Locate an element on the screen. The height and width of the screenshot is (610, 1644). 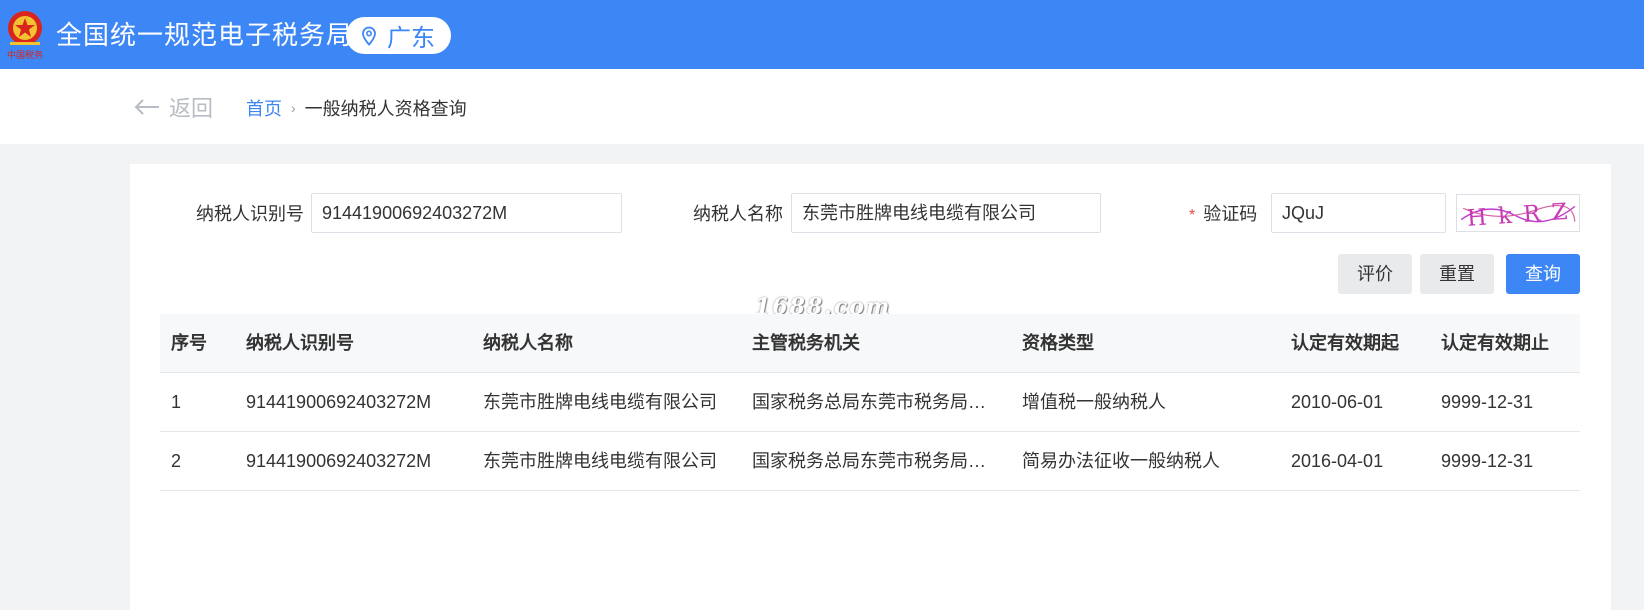
captcha-text: HkRZ is located at coordinates (1522, 215).